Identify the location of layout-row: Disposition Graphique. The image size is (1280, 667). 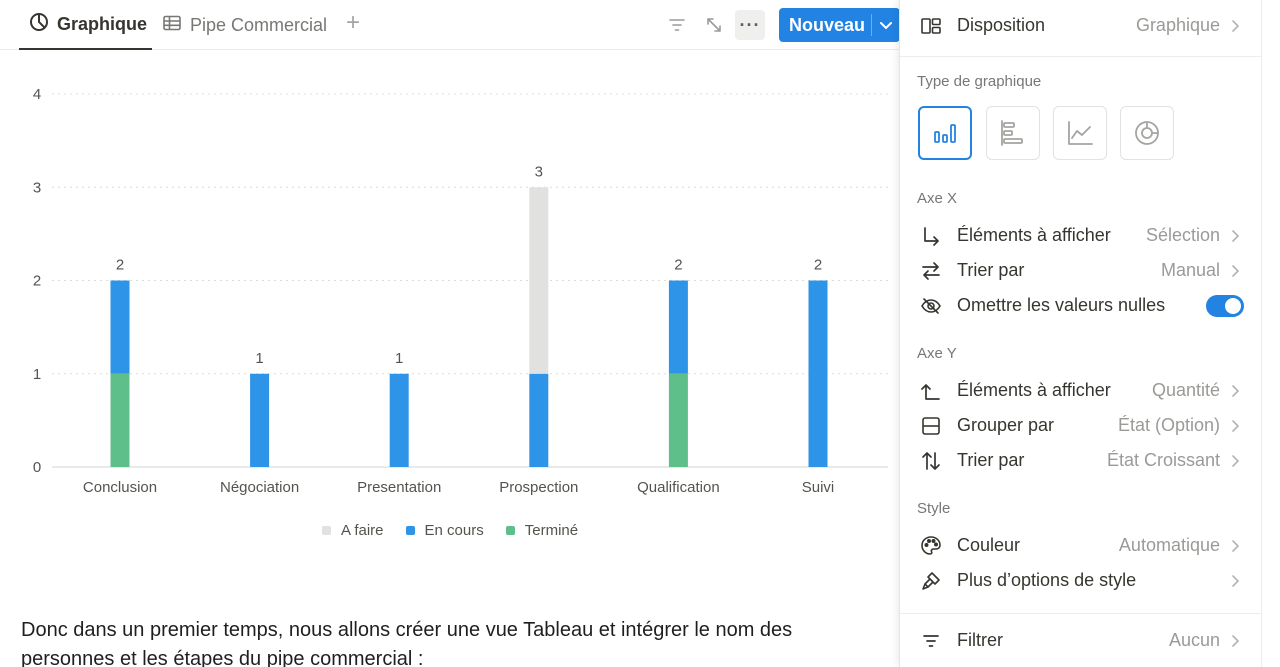
(1081, 25).